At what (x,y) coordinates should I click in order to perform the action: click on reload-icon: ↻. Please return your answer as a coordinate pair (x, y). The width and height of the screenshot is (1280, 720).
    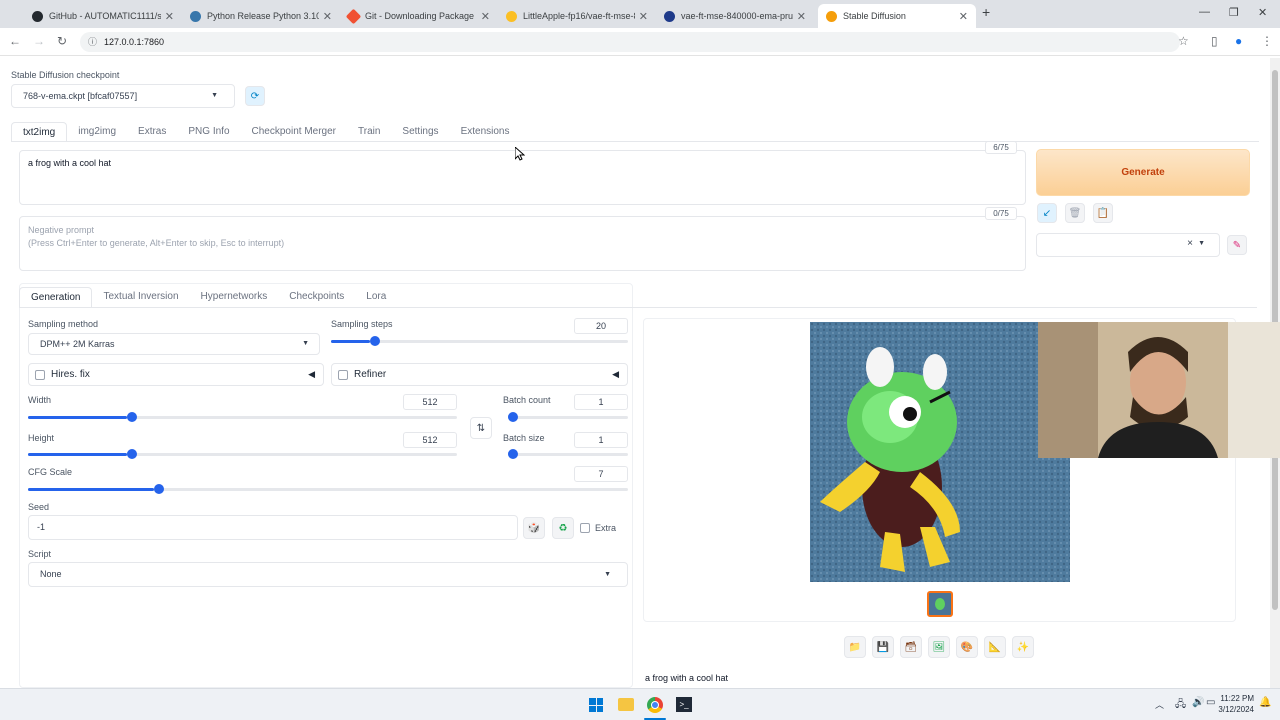
    Looking at the image, I should click on (62, 41).